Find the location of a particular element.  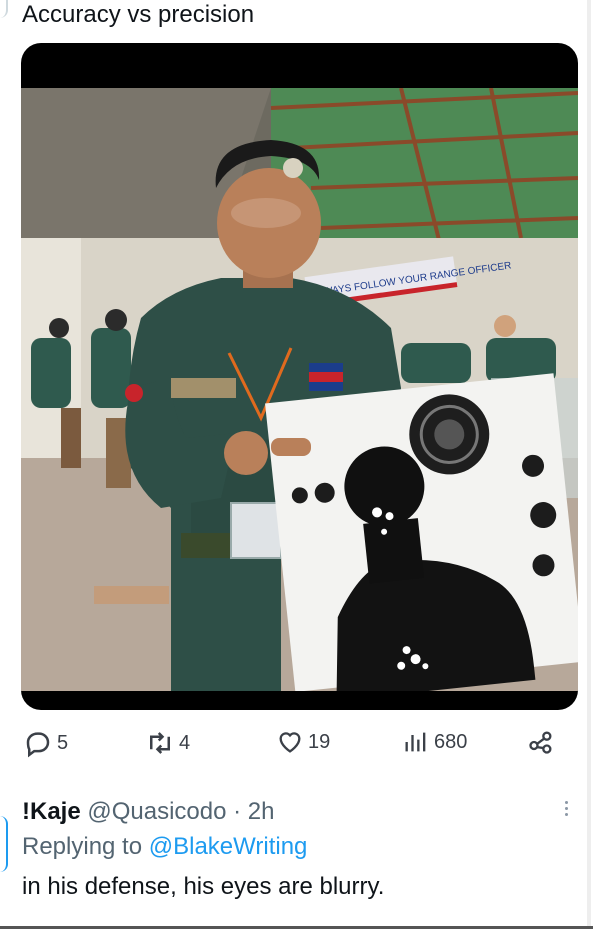

tweet-text: Accuracy vs precision is located at coordinates (138, 14).